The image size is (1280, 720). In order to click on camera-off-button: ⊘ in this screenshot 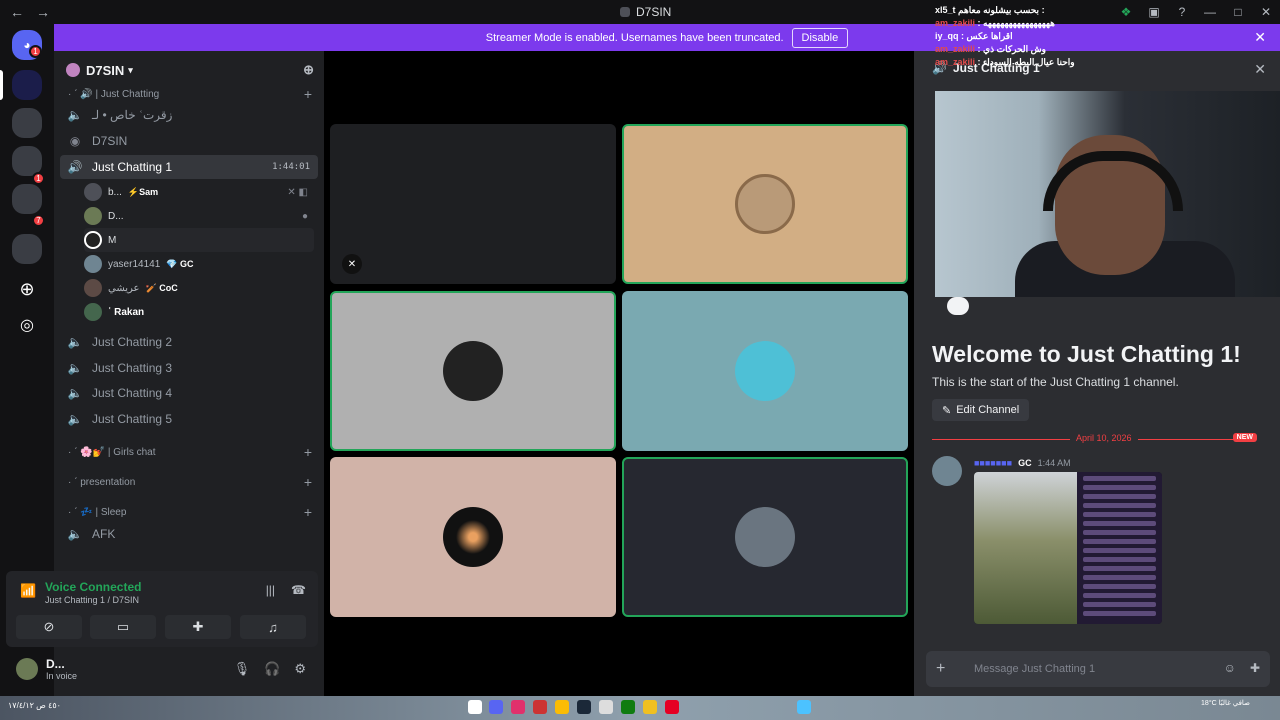, I will do `click(49, 627)`.